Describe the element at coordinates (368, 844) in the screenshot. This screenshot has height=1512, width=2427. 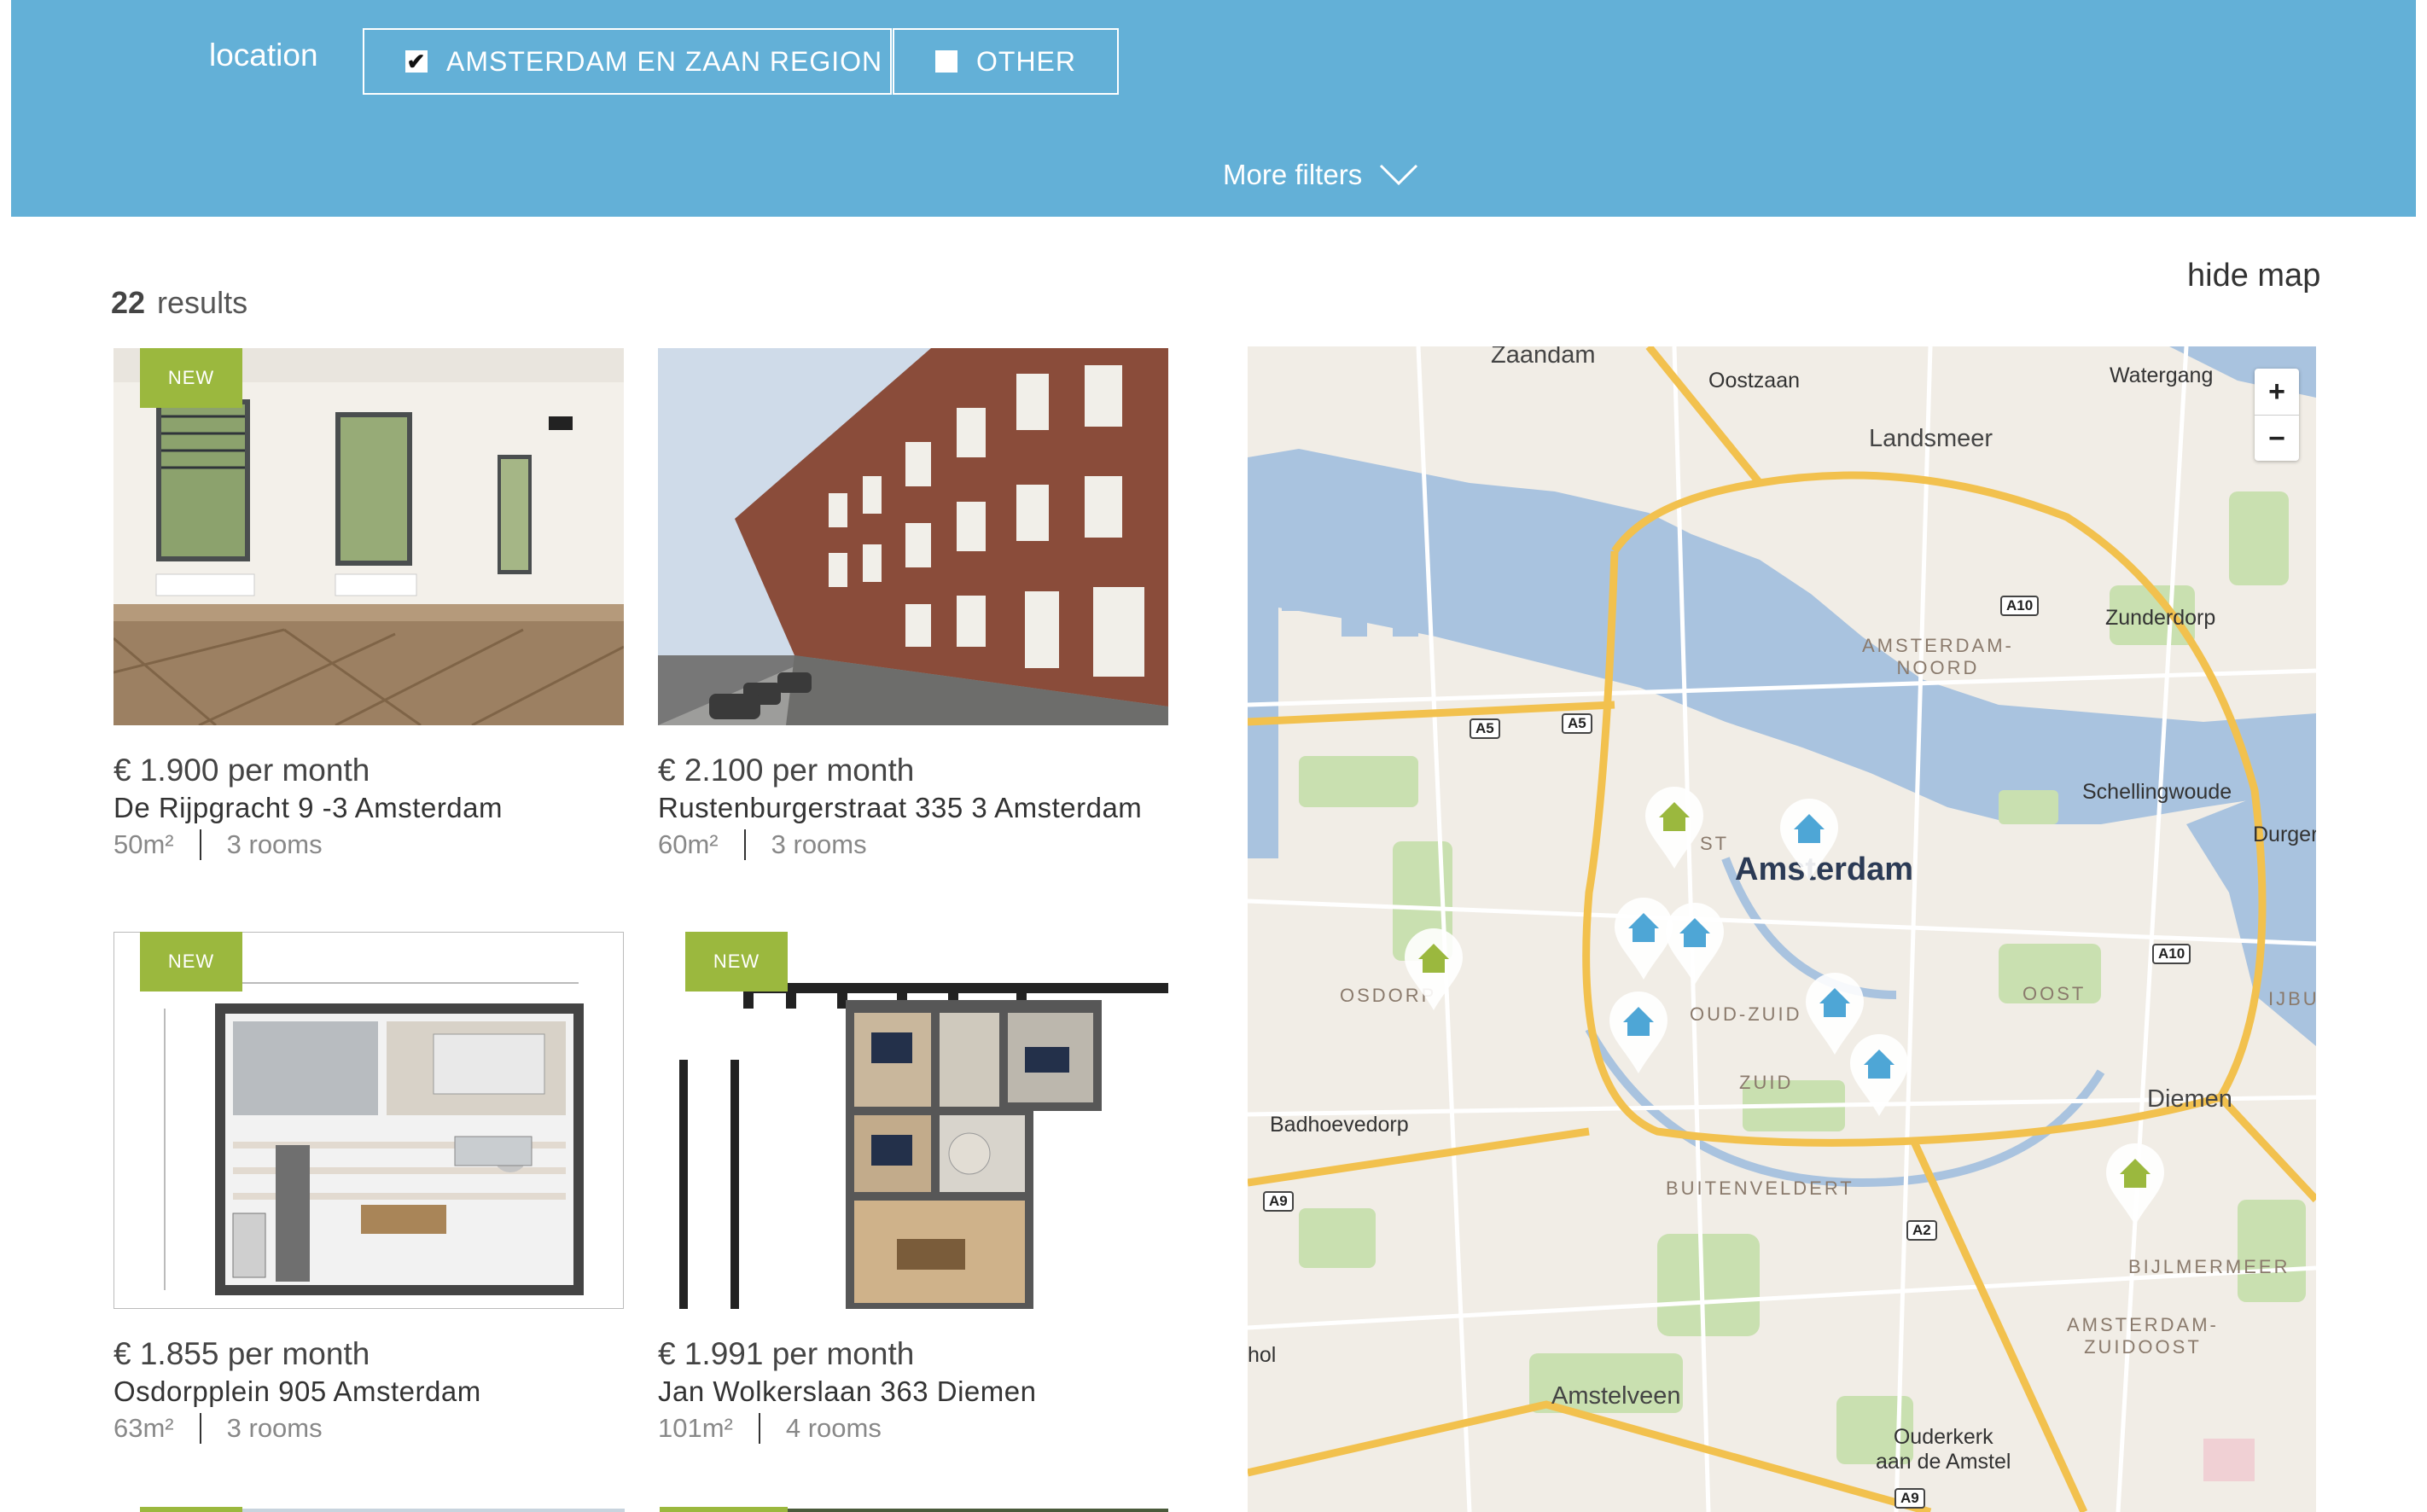
I see `listing-meta: 50m² 3 rooms` at that location.